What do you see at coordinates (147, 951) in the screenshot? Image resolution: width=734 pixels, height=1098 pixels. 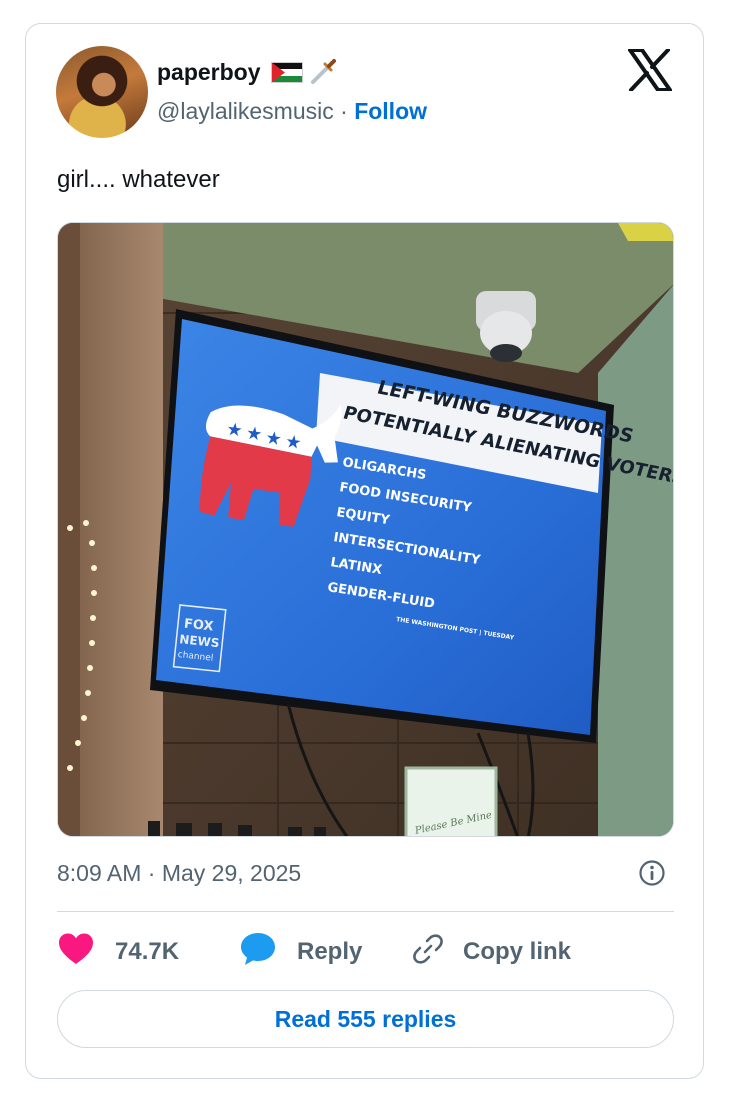 I see `like-count: 74.7K` at bounding box center [147, 951].